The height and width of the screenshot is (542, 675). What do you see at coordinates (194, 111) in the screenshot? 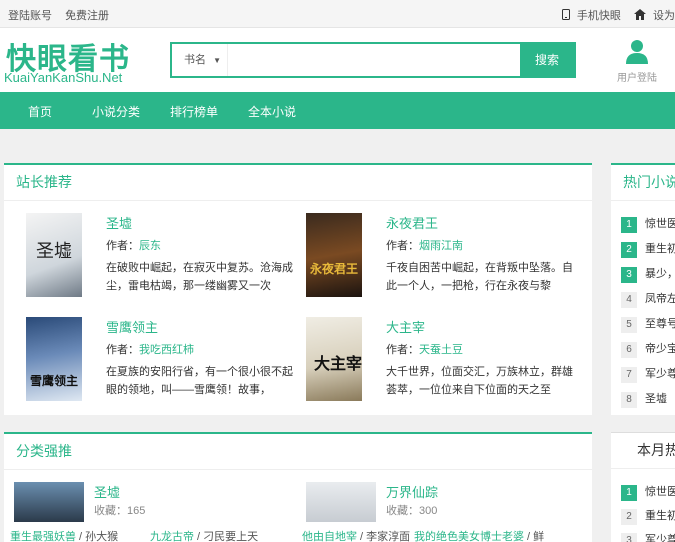
I see `nav-rankings: 排行榜单` at bounding box center [194, 111].